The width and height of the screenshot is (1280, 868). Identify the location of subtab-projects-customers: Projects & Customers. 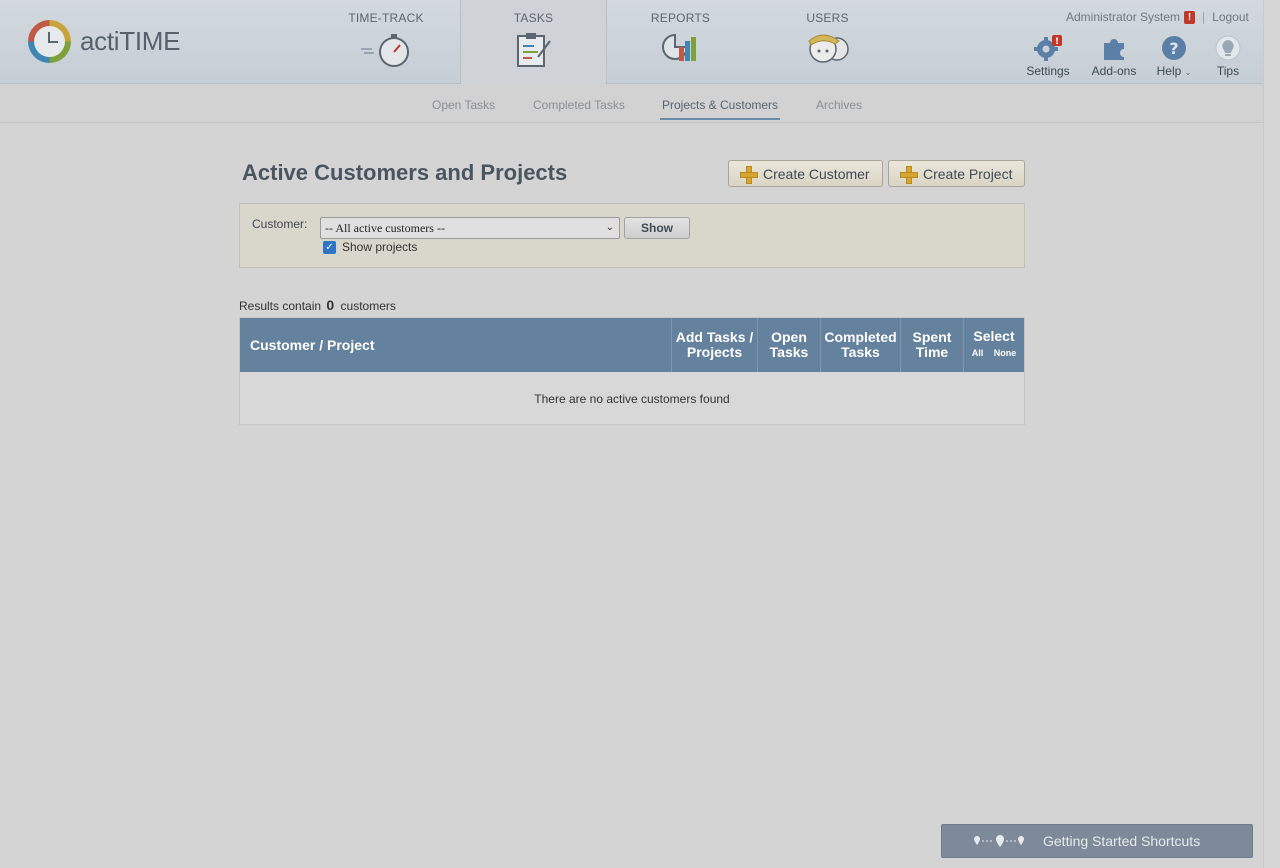
(720, 109).